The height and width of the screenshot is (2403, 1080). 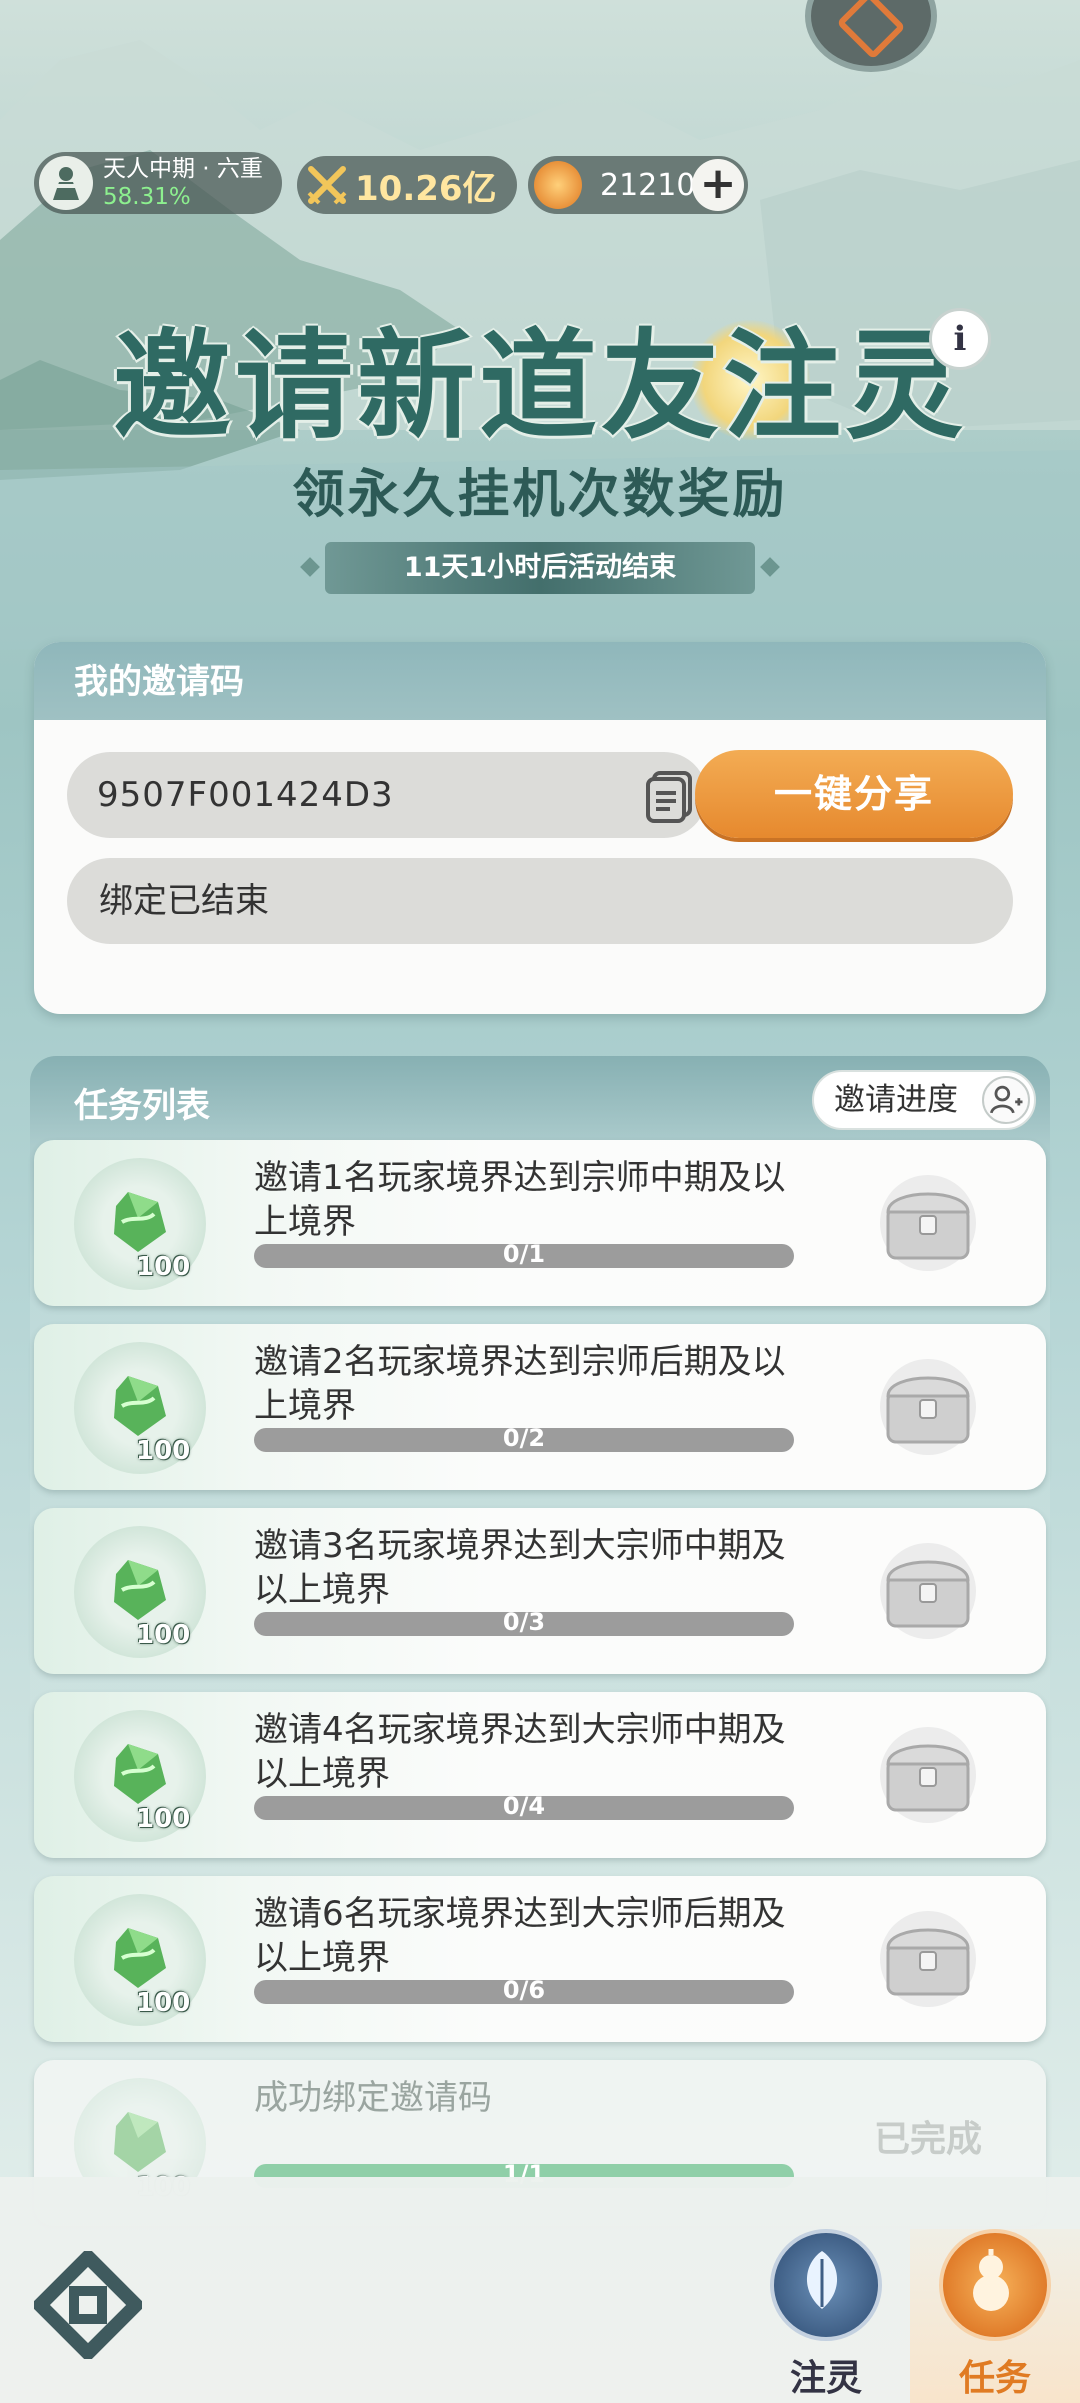 I want to click on task-description: 邀请1名玩家境界达到宗师中期及以上境界, so click(x=520, y=1200).